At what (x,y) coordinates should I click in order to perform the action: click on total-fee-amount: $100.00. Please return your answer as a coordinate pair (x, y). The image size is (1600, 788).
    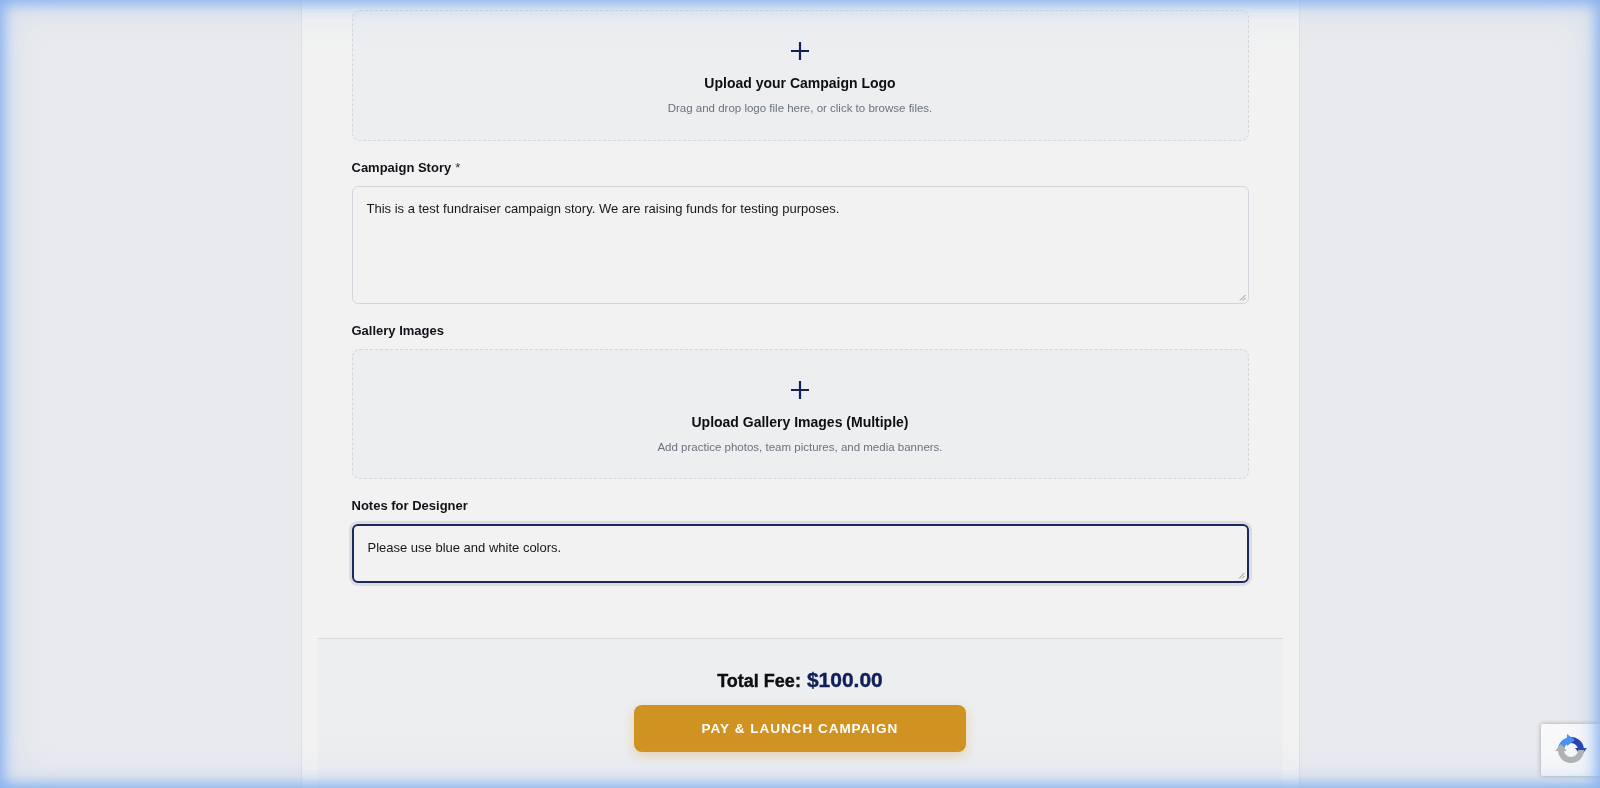
    Looking at the image, I should click on (844, 680).